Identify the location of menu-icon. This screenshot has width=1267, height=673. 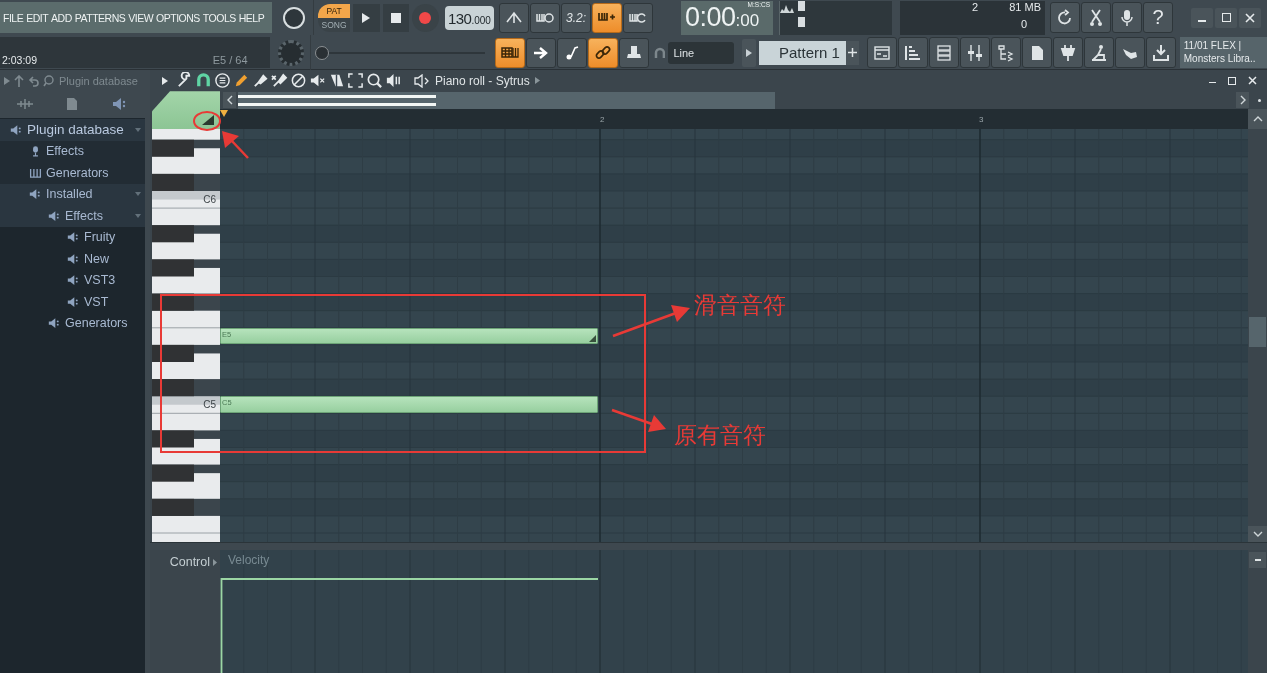
(222, 81).